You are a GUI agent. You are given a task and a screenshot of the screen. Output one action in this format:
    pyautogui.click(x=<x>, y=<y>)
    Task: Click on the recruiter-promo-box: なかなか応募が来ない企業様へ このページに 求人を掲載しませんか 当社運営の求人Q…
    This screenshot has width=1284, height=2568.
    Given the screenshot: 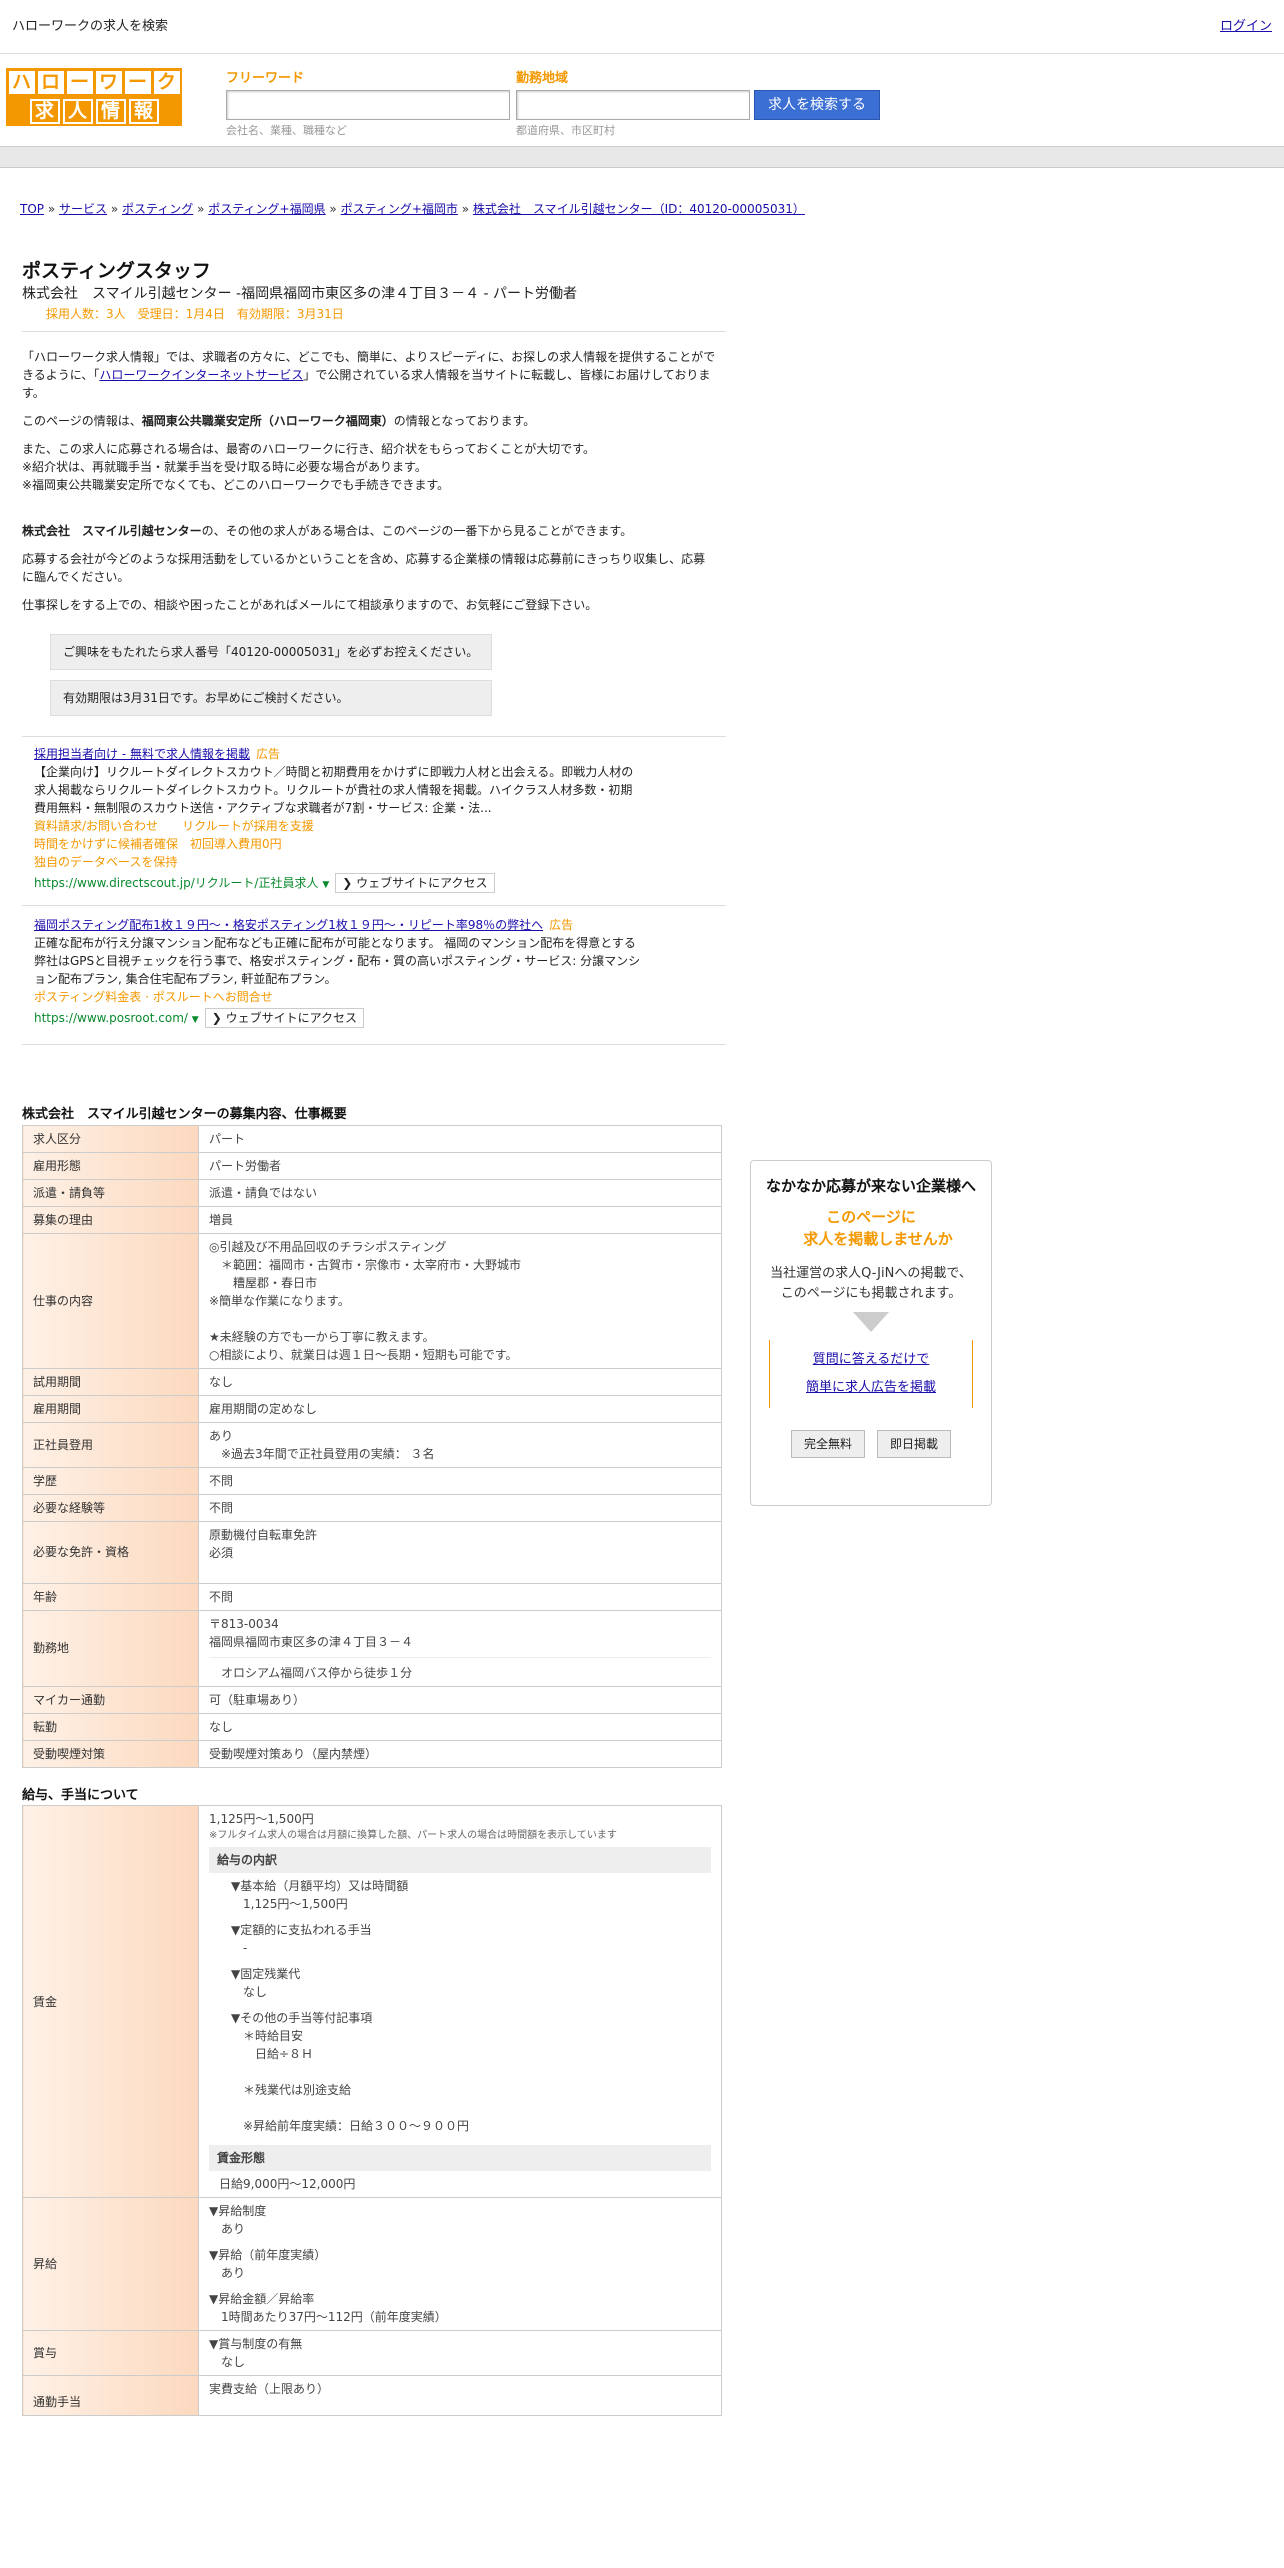 What is the action you would take?
    pyautogui.click(x=871, y=1333)
    